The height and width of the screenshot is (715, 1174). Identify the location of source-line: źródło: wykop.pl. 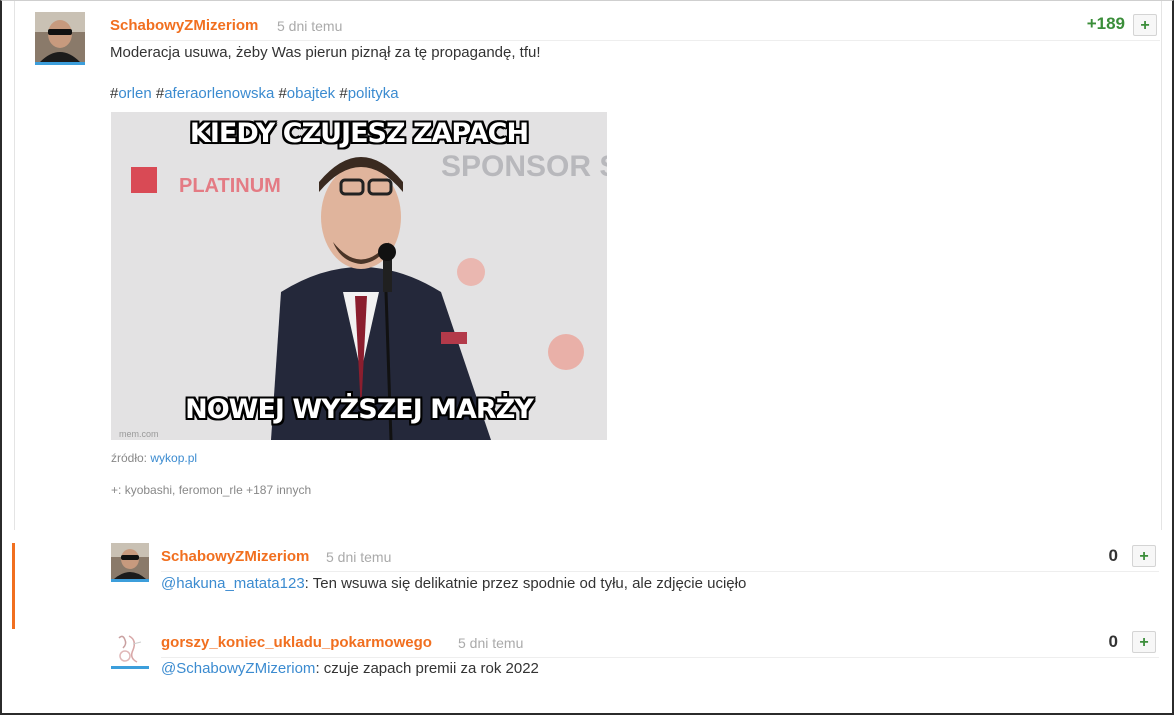
(154, 458).